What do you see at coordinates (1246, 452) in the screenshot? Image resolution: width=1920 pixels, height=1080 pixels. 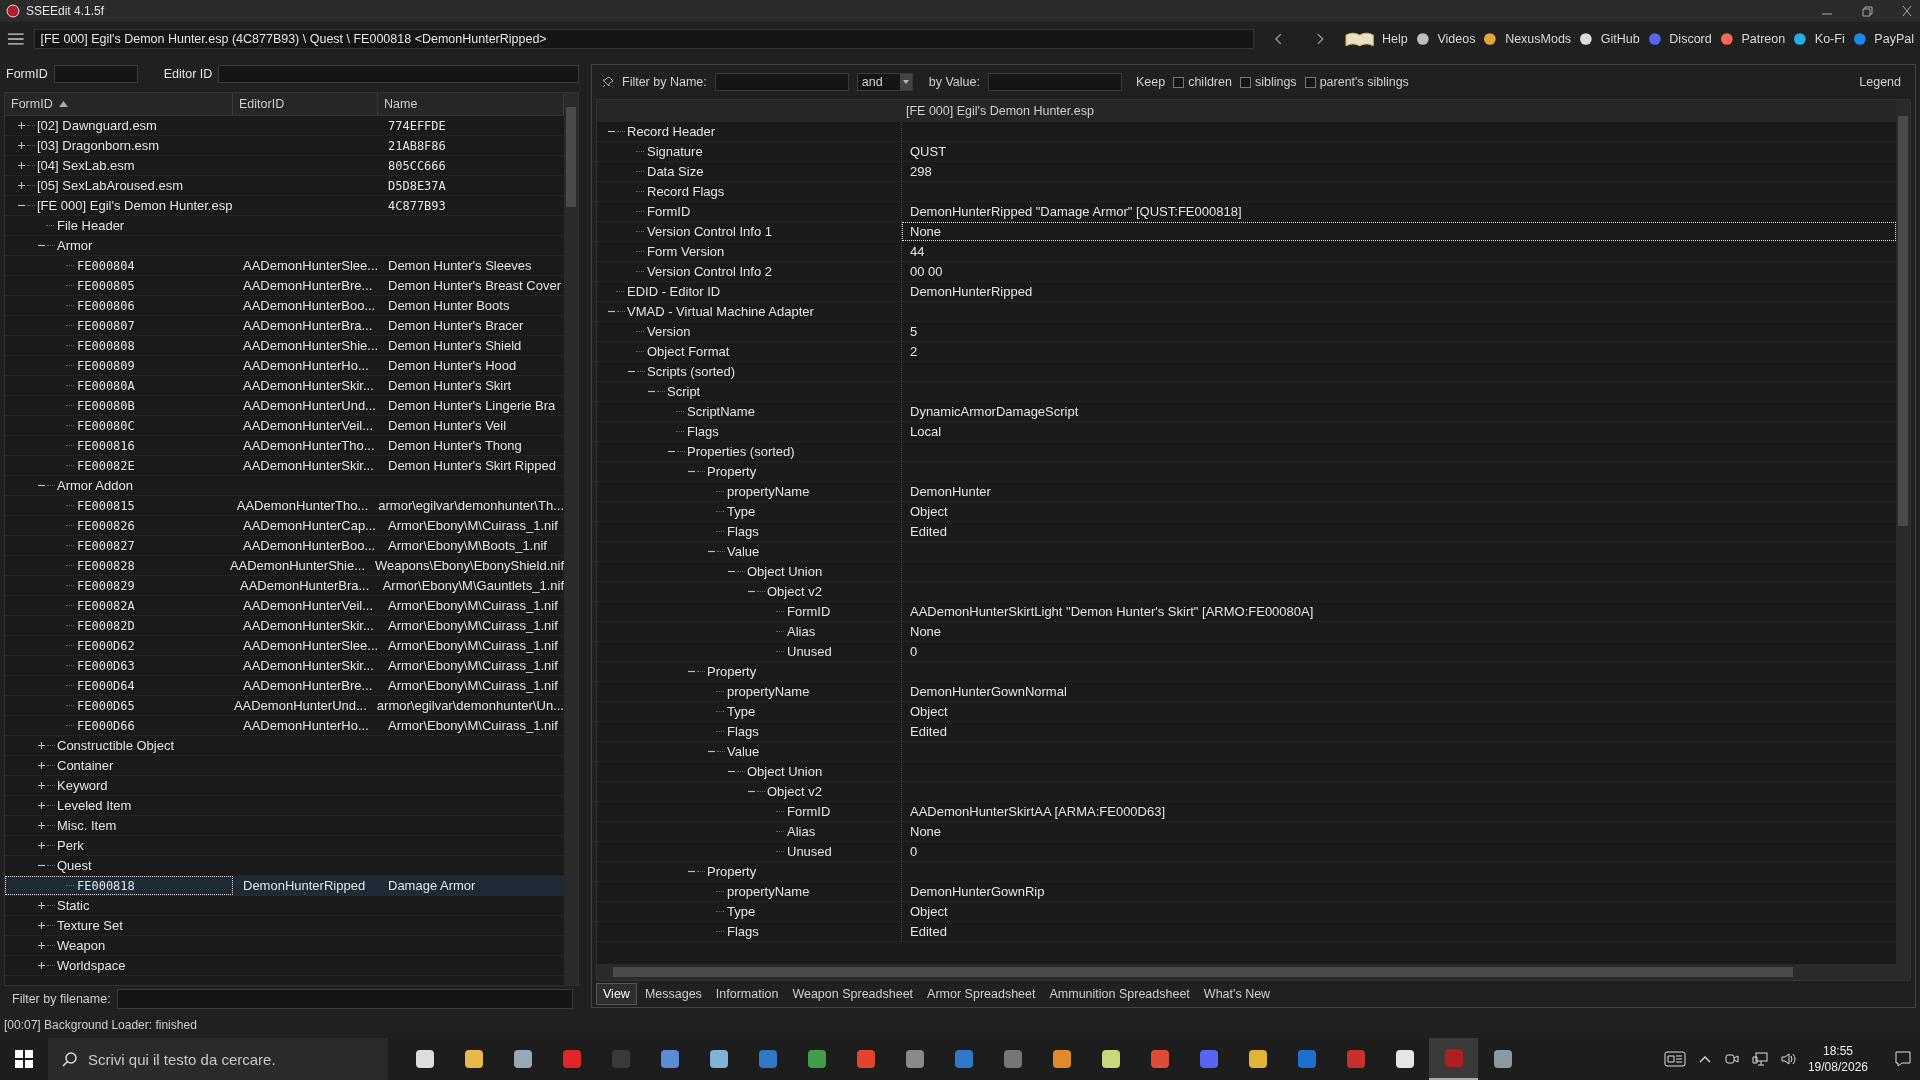 I see `tree-row: Properties (sorted)` at bounding box center [1246, 452].